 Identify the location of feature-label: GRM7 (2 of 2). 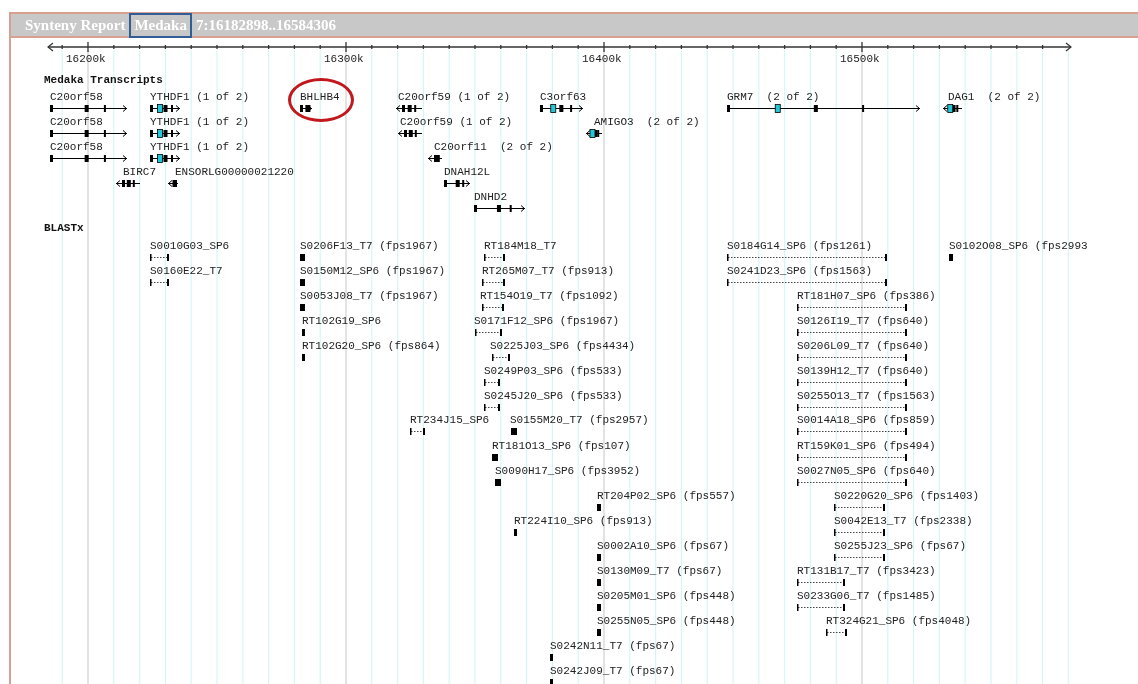
(773, 97).